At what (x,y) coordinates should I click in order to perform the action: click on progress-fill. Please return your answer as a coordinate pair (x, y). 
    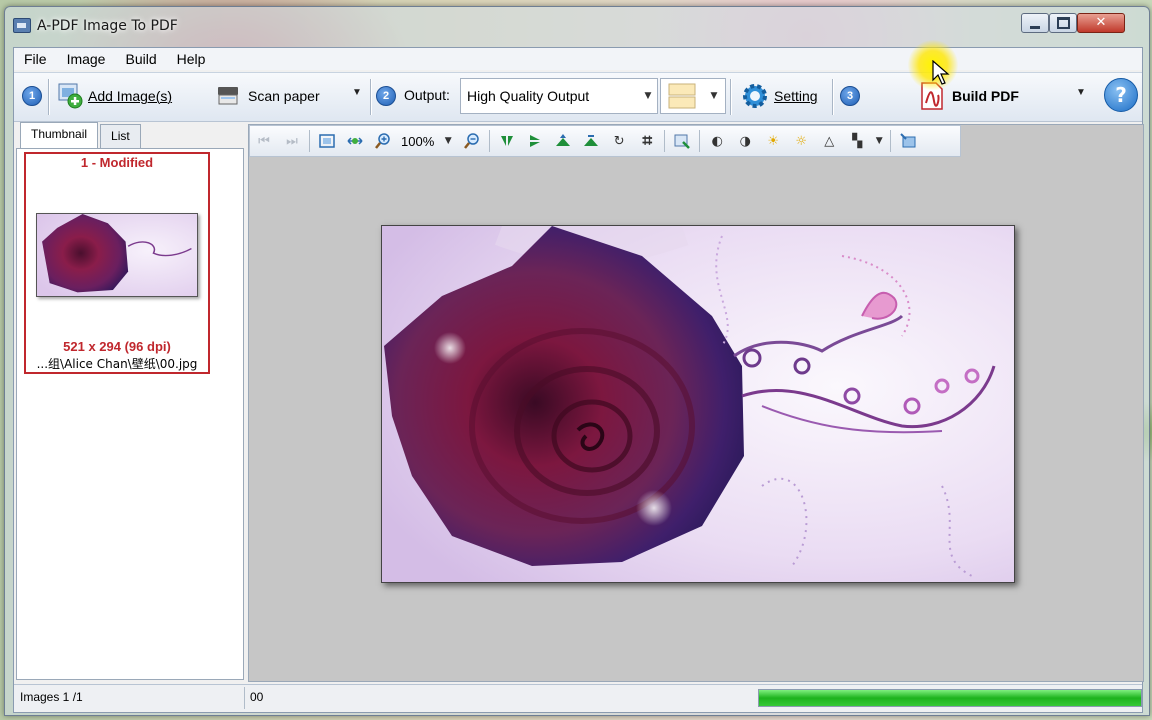
    Looking at the image, I should click on (950, 698).